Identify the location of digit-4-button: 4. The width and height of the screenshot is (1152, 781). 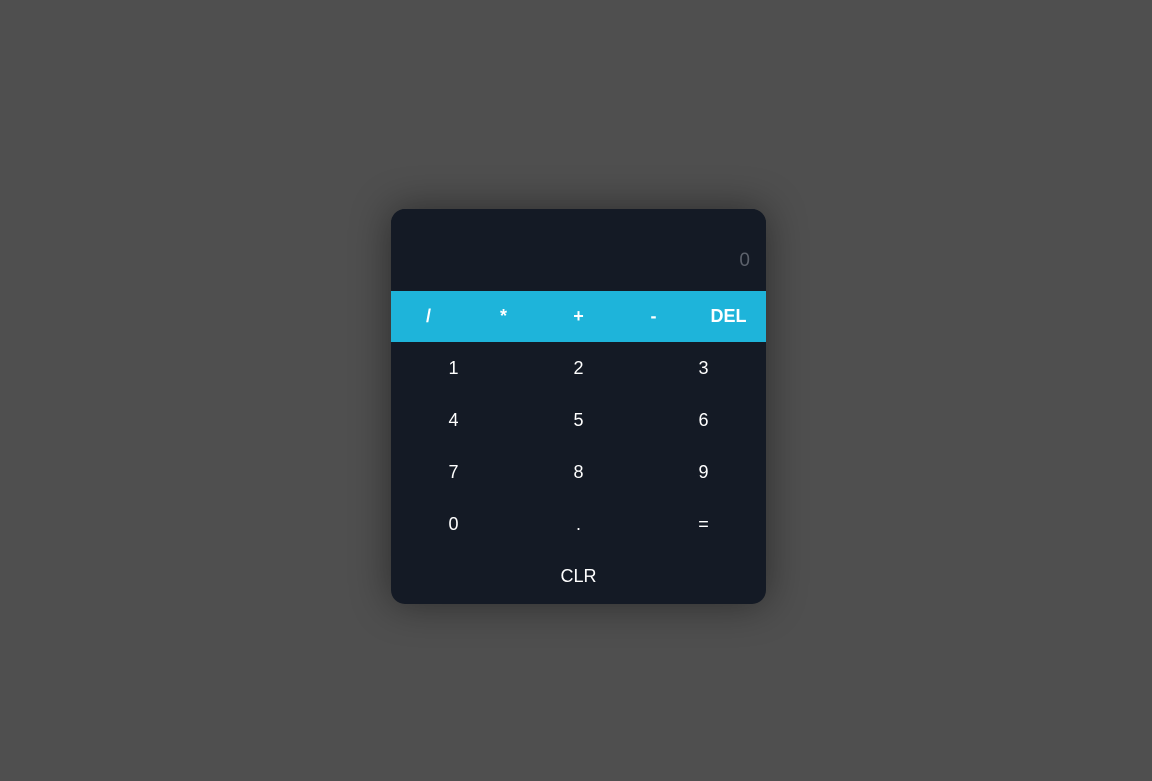
(453, 420).